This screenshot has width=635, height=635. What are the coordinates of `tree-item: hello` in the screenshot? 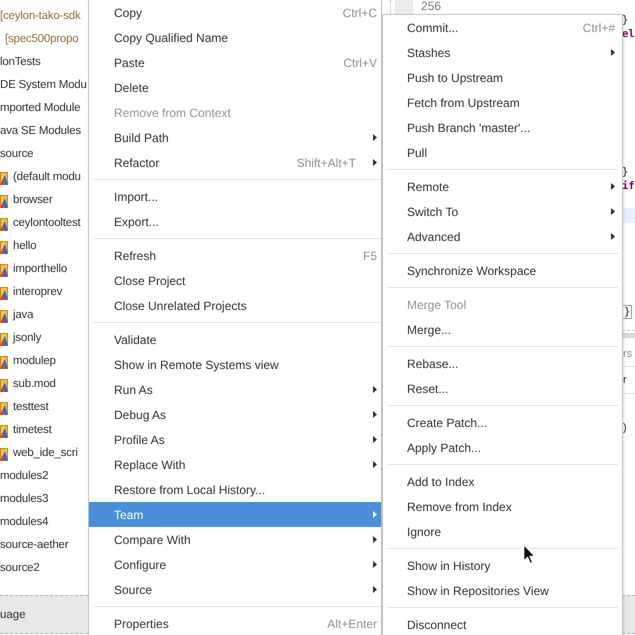 It's located at (18, 246).